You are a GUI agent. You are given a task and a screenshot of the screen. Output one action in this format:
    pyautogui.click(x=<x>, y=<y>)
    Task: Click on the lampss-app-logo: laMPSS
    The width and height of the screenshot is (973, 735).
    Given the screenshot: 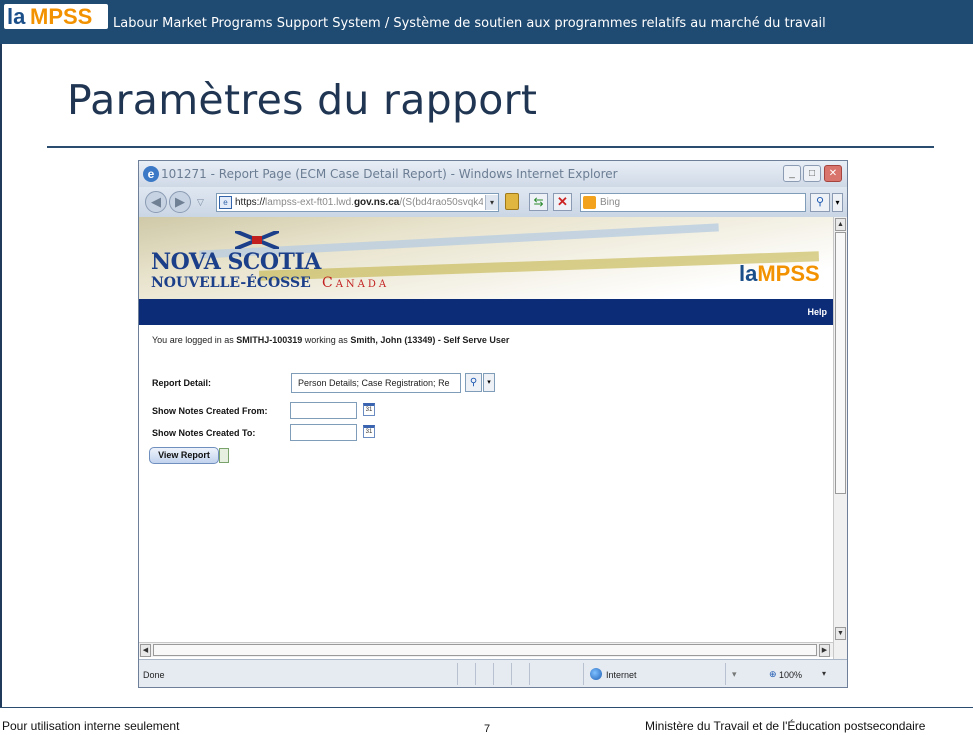 What is the action you would take?
    pyautogui.click(x=779, y=274)
    